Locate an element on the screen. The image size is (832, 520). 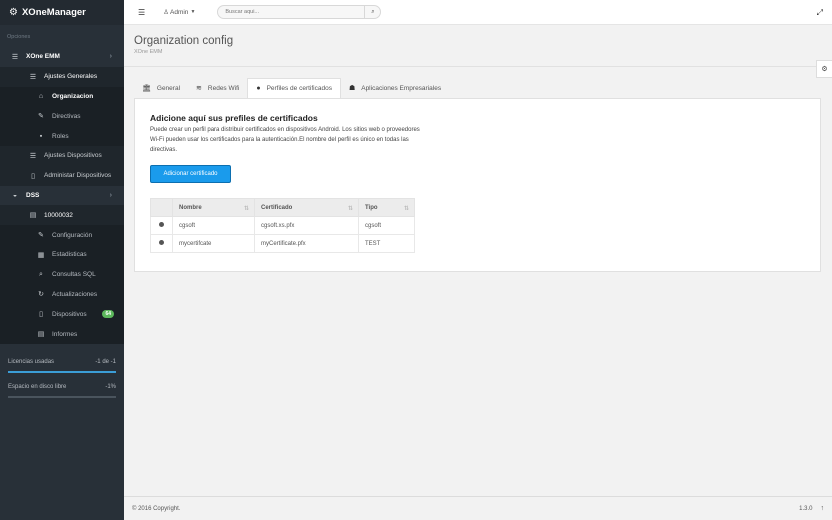
search-box: ⌕ is located at coordinates (299, 12).